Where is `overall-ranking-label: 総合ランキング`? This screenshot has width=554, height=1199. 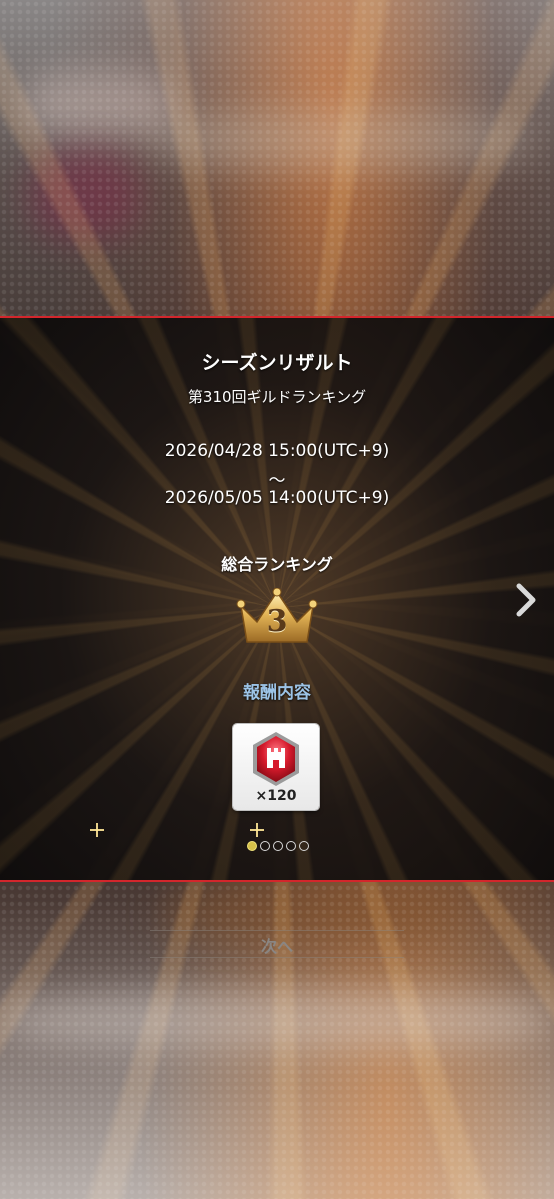 overall-ranking-label: 総合ランキング is located at coordinates (277, 564).